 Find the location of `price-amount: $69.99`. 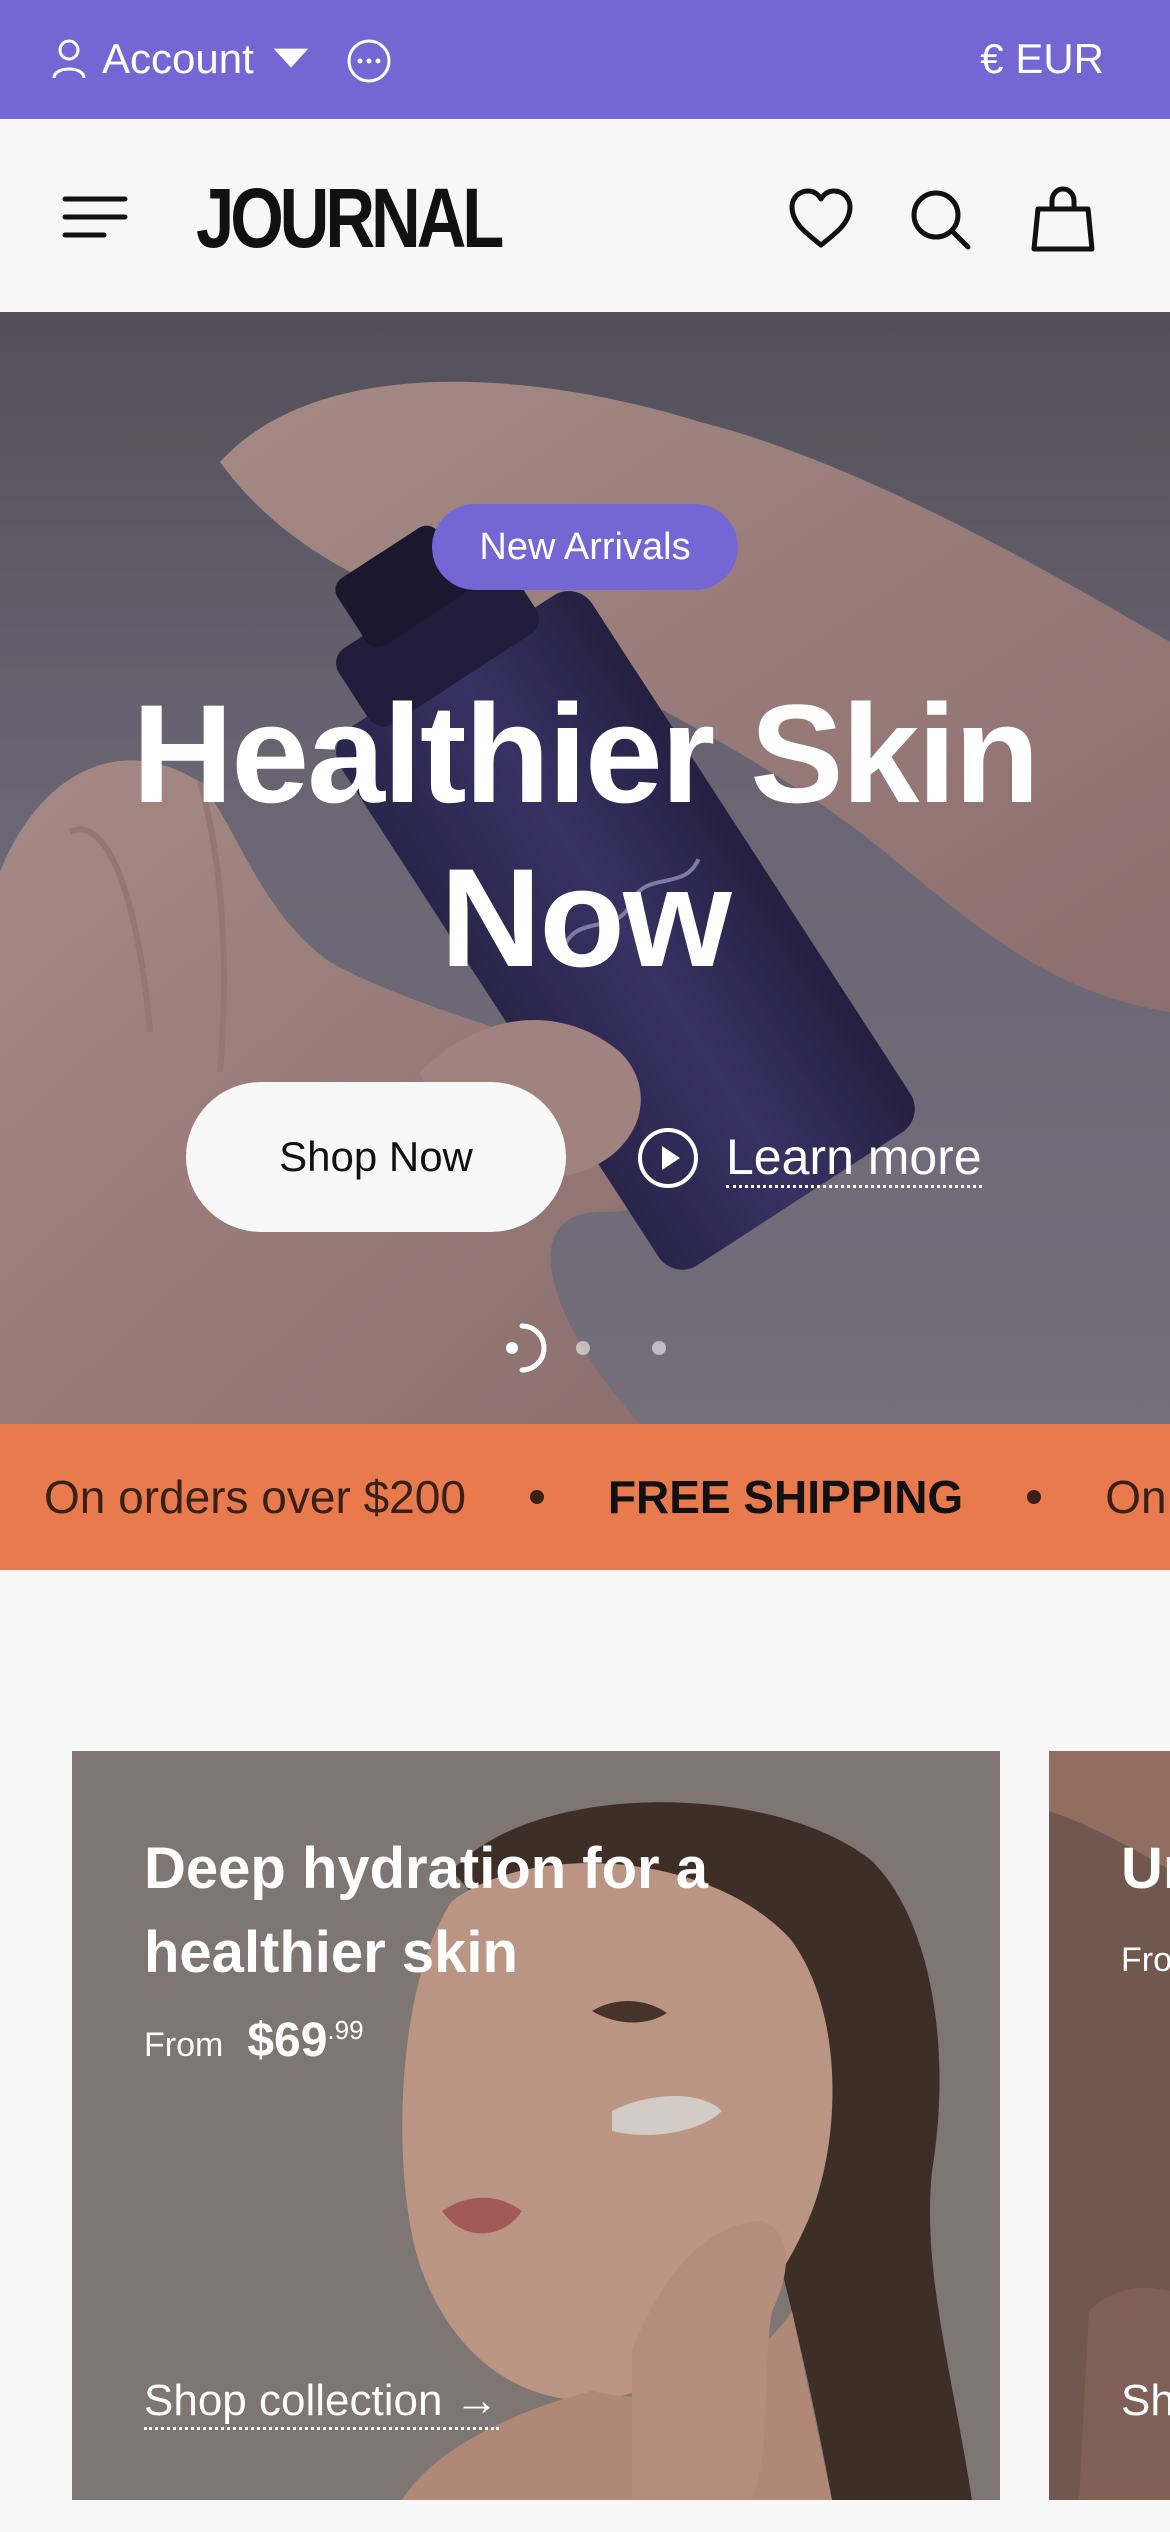

price-amount: $69.99 is located at coordinates (305, 2040).